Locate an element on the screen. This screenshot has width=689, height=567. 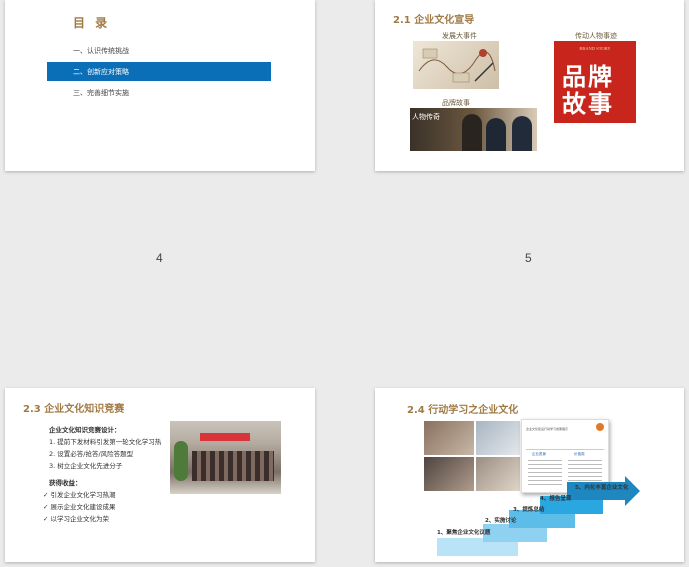
step-label-5: 5、内化丰富企业文化 is located at coordinates (602, 488).